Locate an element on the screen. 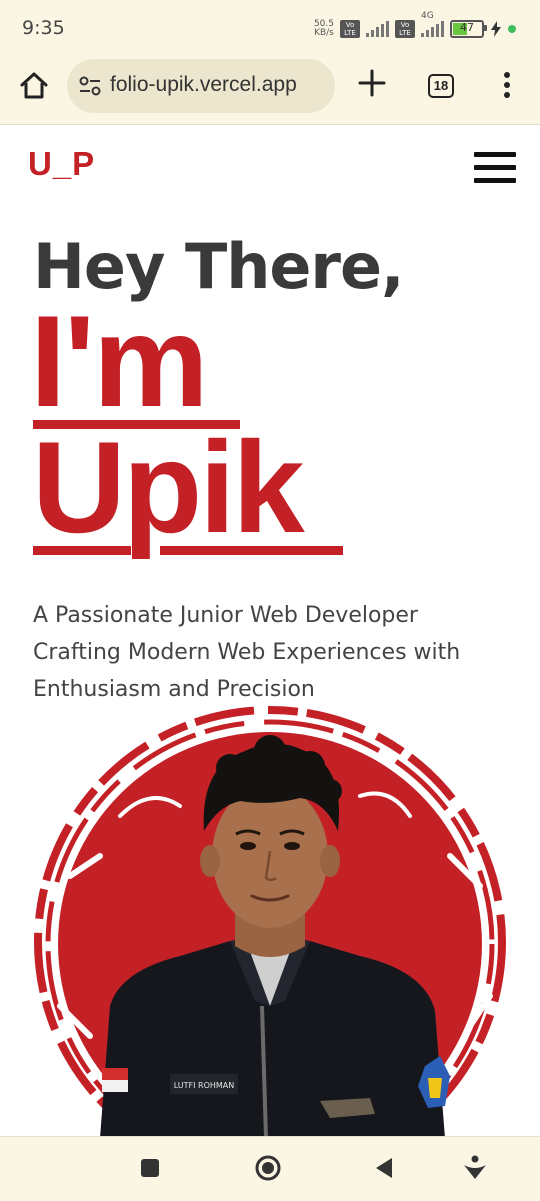  assistant-icon is located at coordinates (475, 1168).